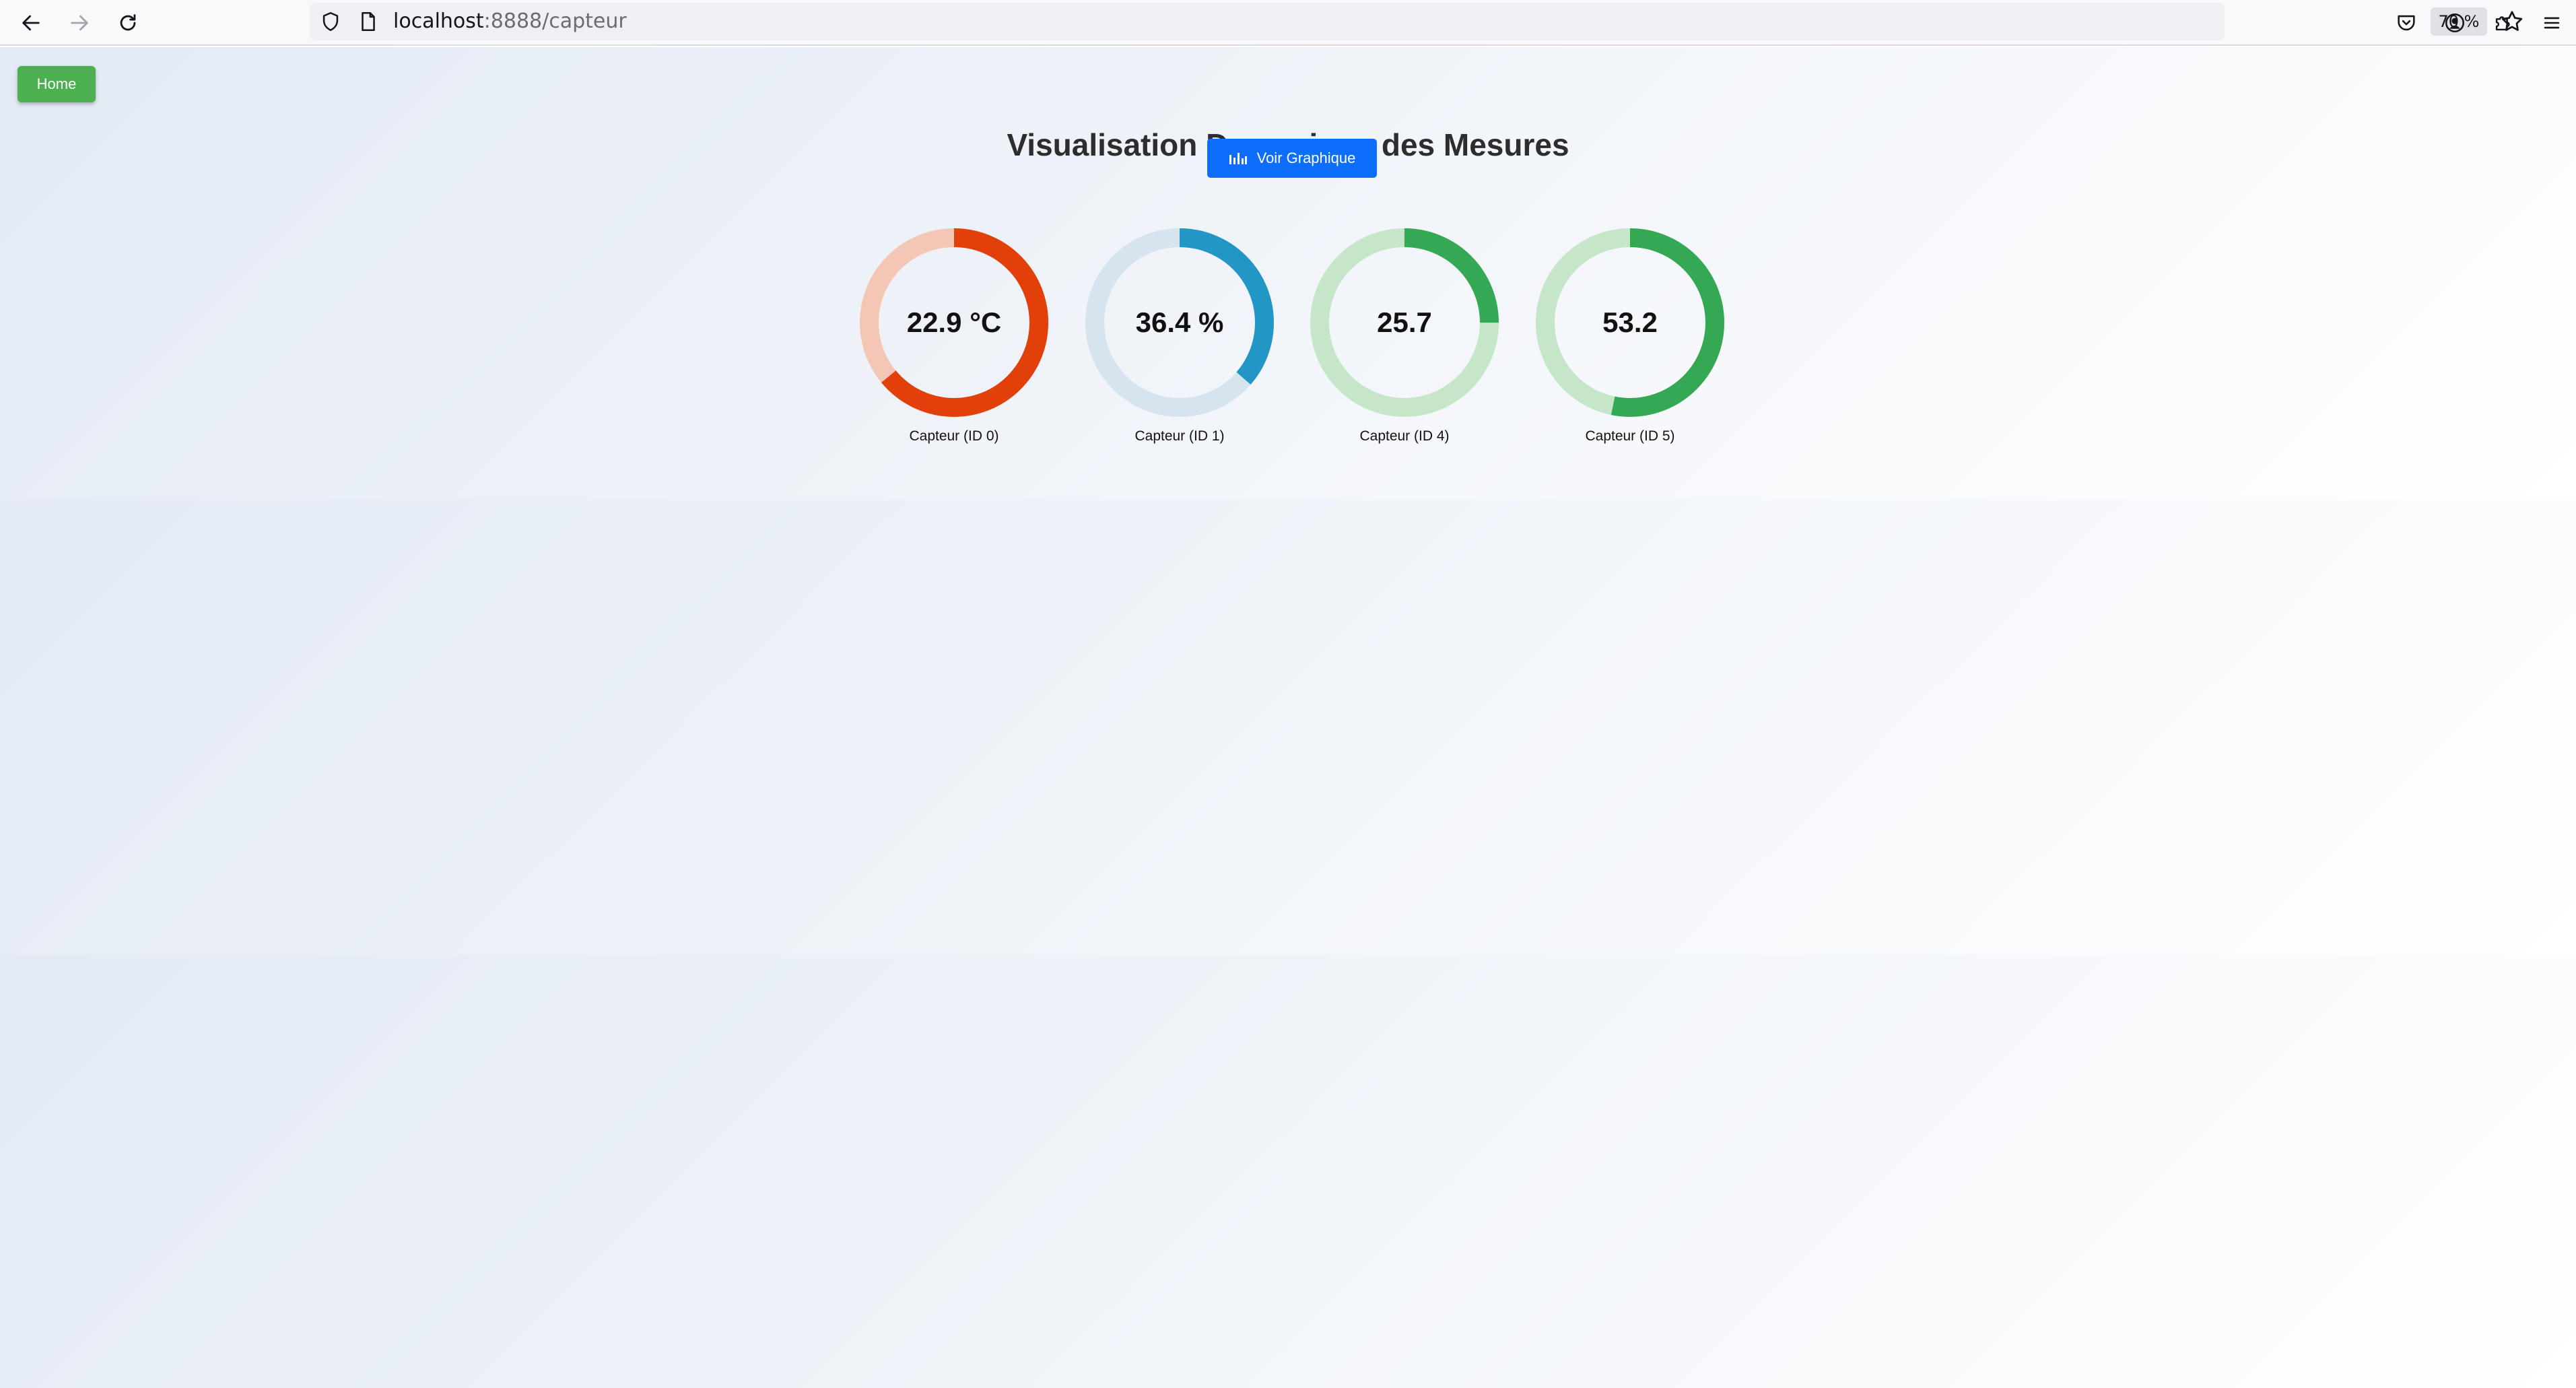 The height and width of the screenshot is (1388, 2576). I want to click on account-button, so click(2455, 23).